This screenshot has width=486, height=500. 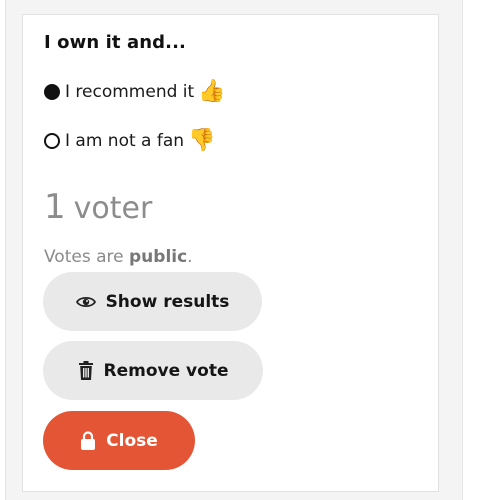 What do you see at coordinates (125, 141) in the screenshot?
I see `poll-option-label: I am not a fan` at bounding box center [125, 141].